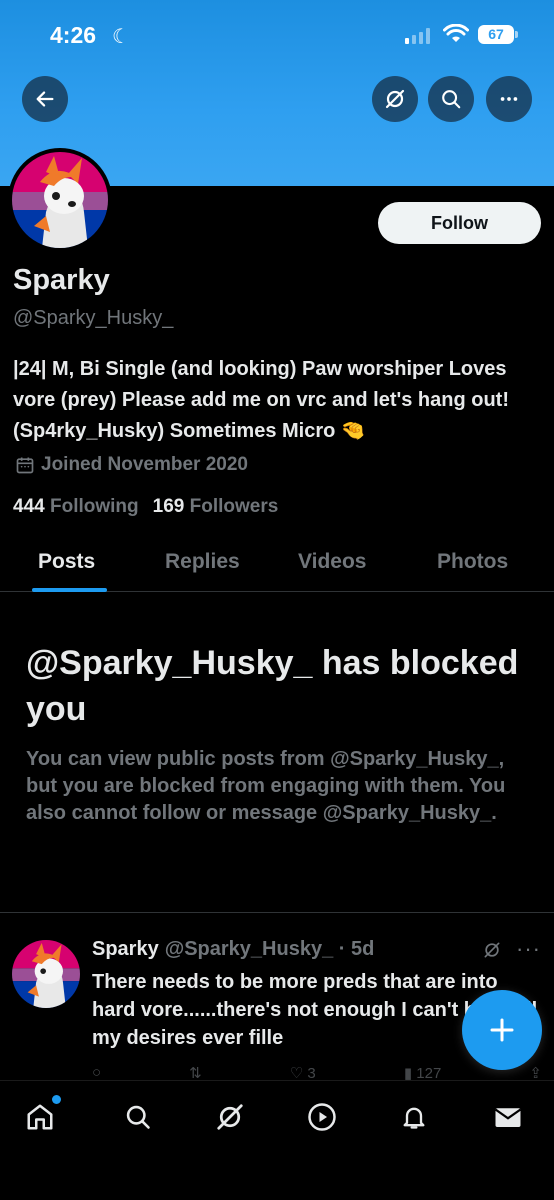 The height and width of the screenshot is (1200, 554). I want to click on nav-grok, so click(230, 1117).